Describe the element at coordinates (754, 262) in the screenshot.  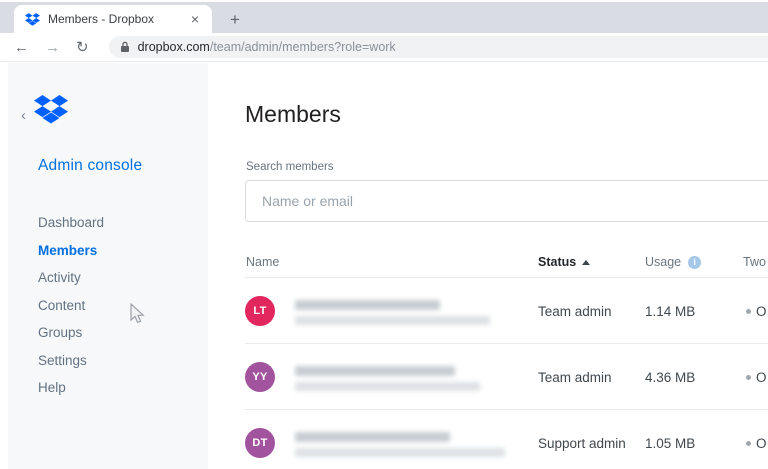
I see `column-header-two-step: Two` at that location.